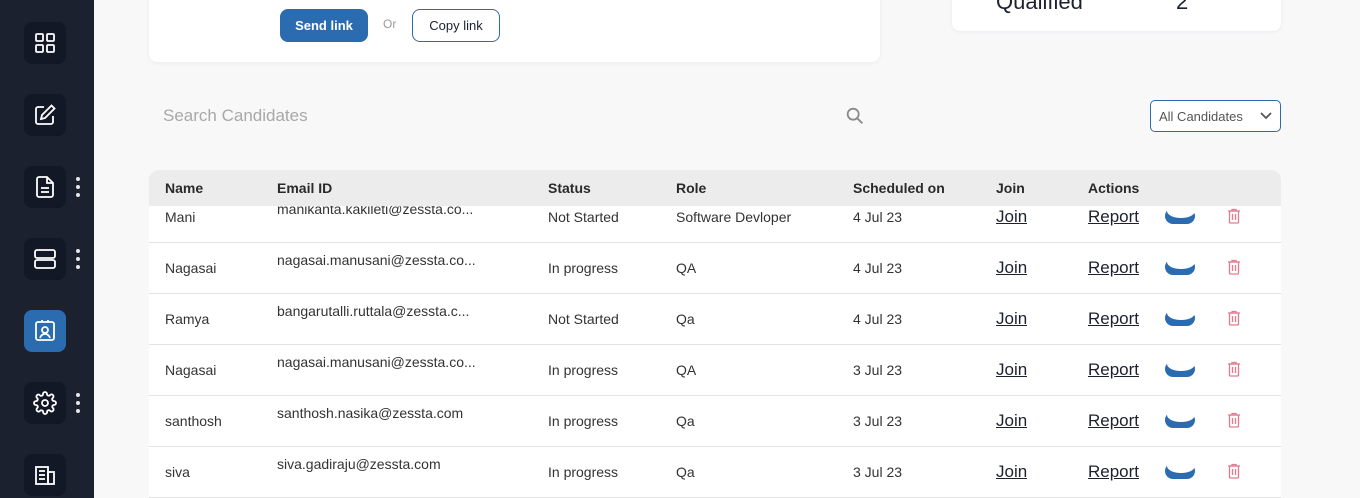  What do you see at coordinates (1201, 116) in the screenshot?
I see `filter-selected-value: All Candidates` at bounding box center [1201, 116].